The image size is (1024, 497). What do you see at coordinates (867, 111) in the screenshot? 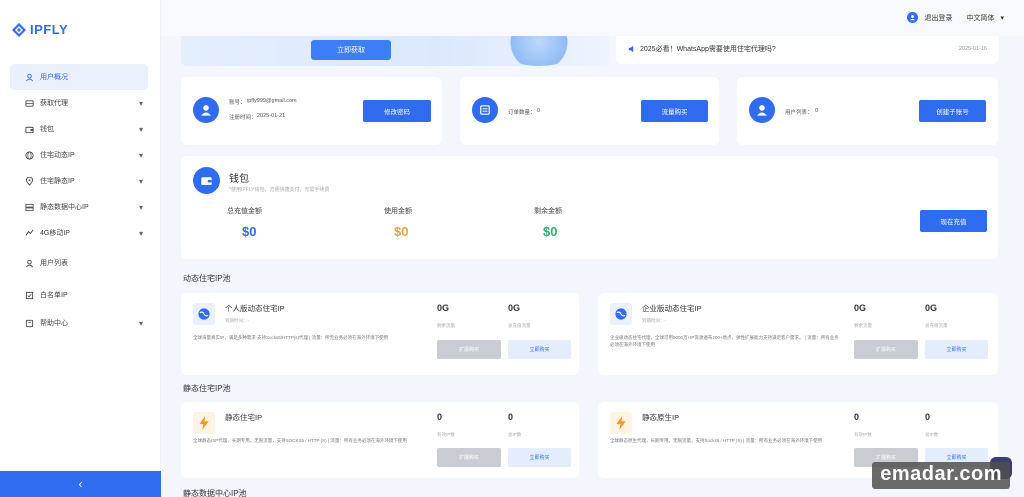
I see `subusers-card: 用户列表： 0 创建子账号` at bounding box center [867, 111].